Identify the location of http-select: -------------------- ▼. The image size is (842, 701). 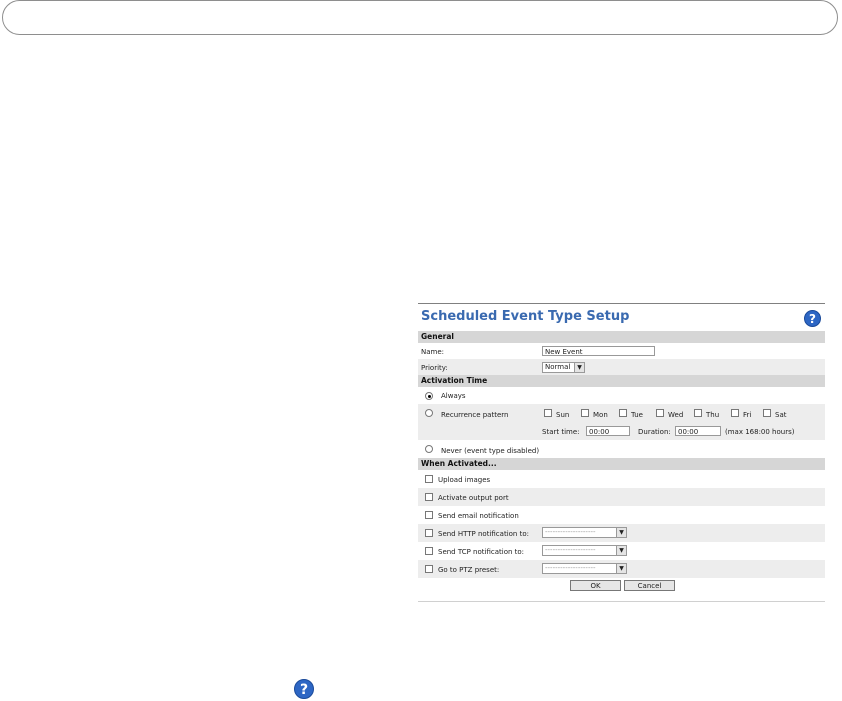
(584, 532).